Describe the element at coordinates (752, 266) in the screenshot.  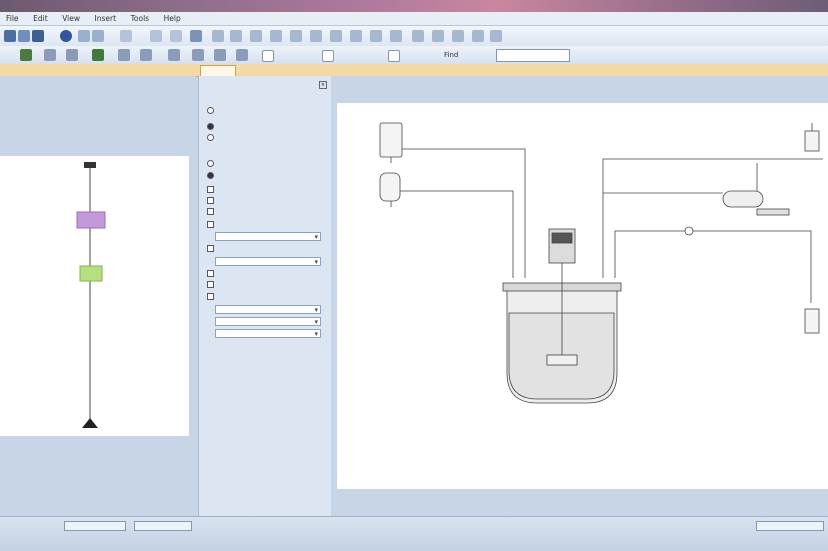
I see `distillate-line` at that location.